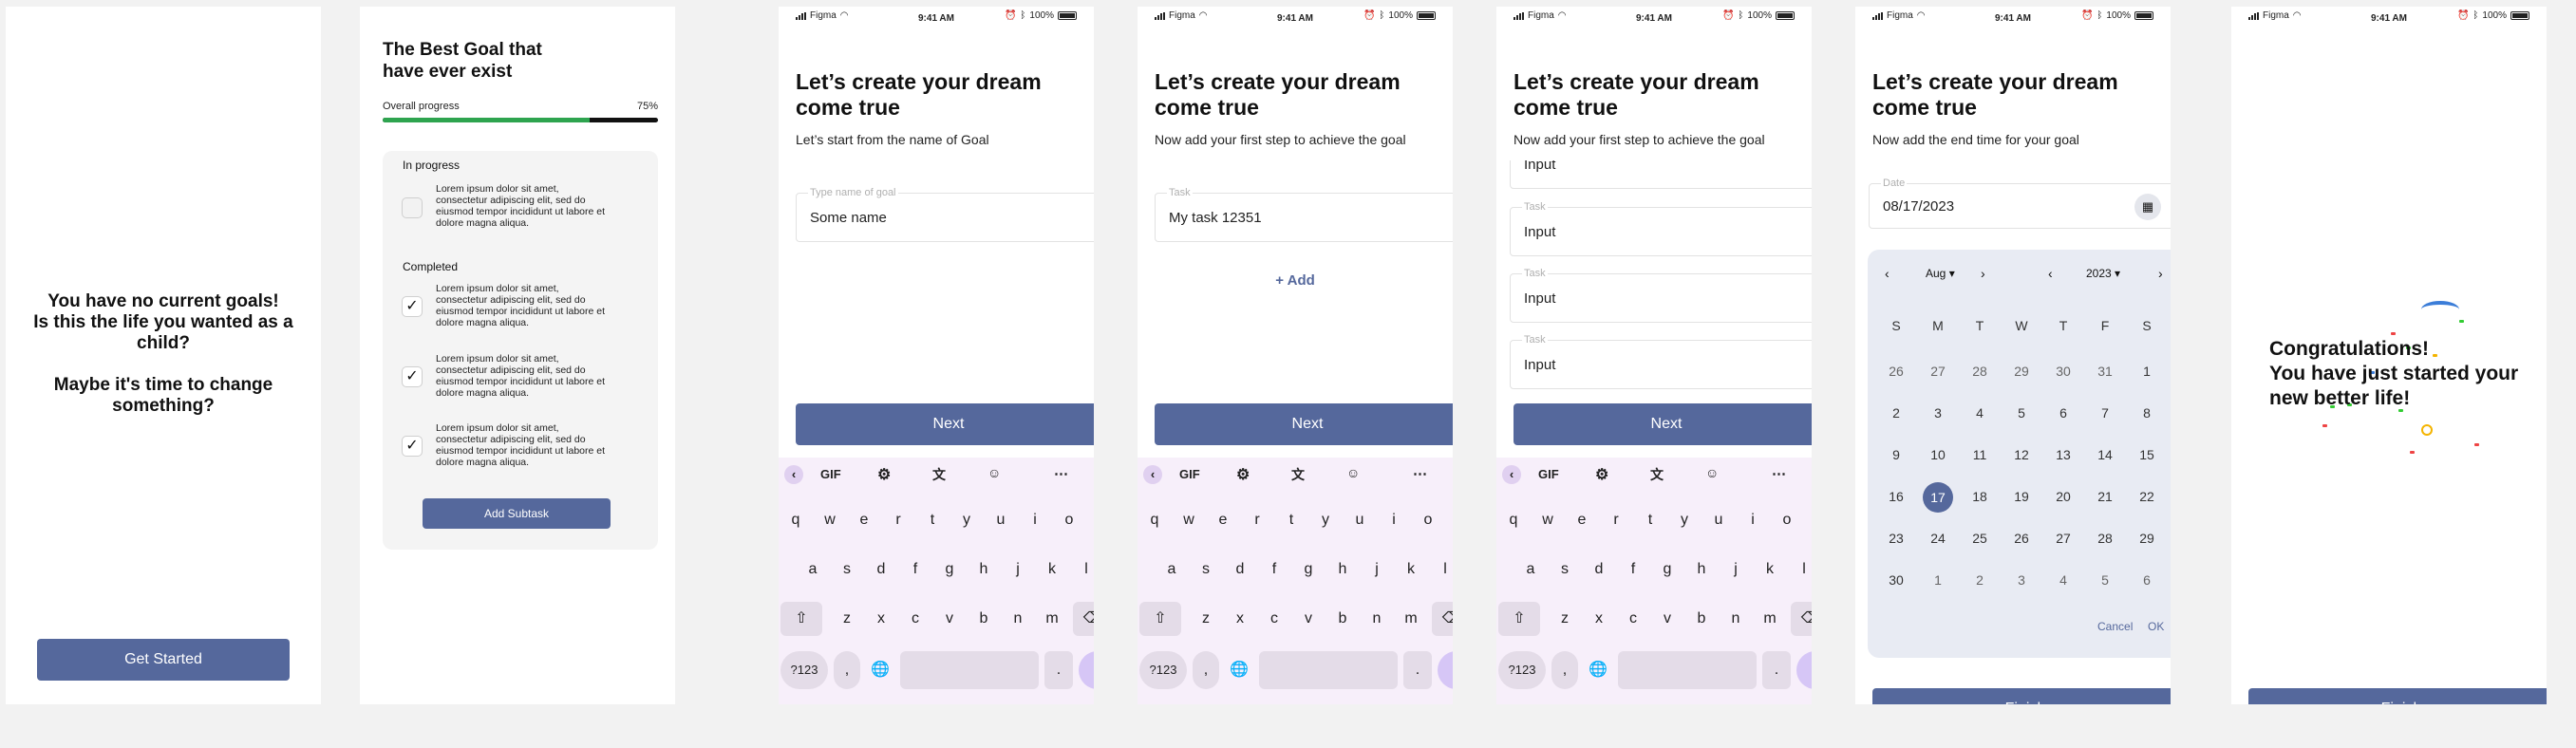 The width and height of the screenshot is (2576, 748). Describe the element at coordinates (1896, 454) in the screenshot. I see `calendar-day: 9` at that location.